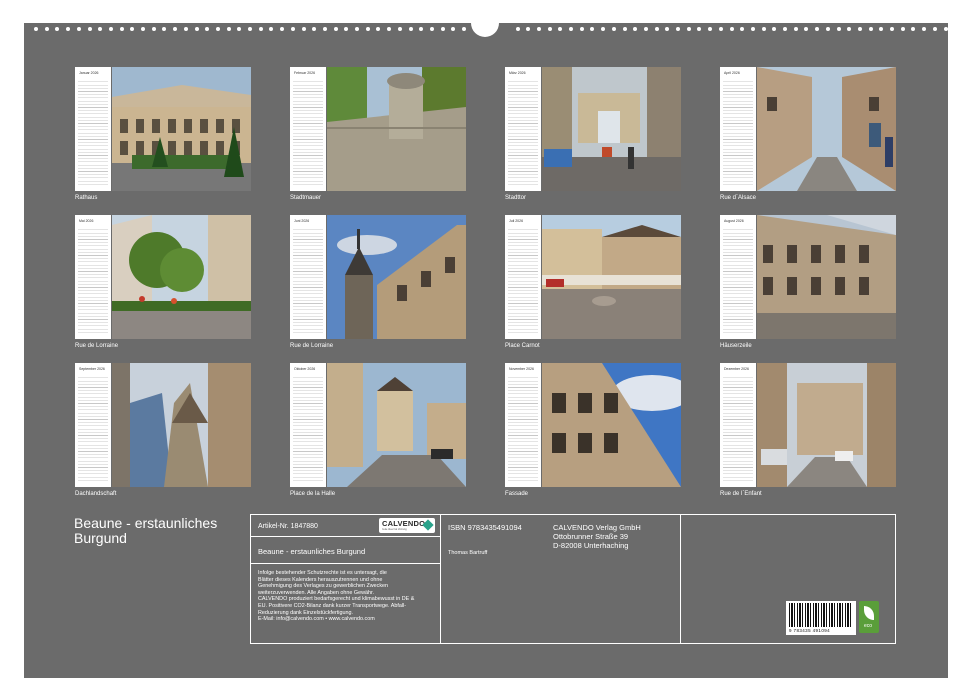 The height and width of the screenshot is (700, 971). I want to click on publisher-line: Ottobrunner Straße 39, so click(591, 536).